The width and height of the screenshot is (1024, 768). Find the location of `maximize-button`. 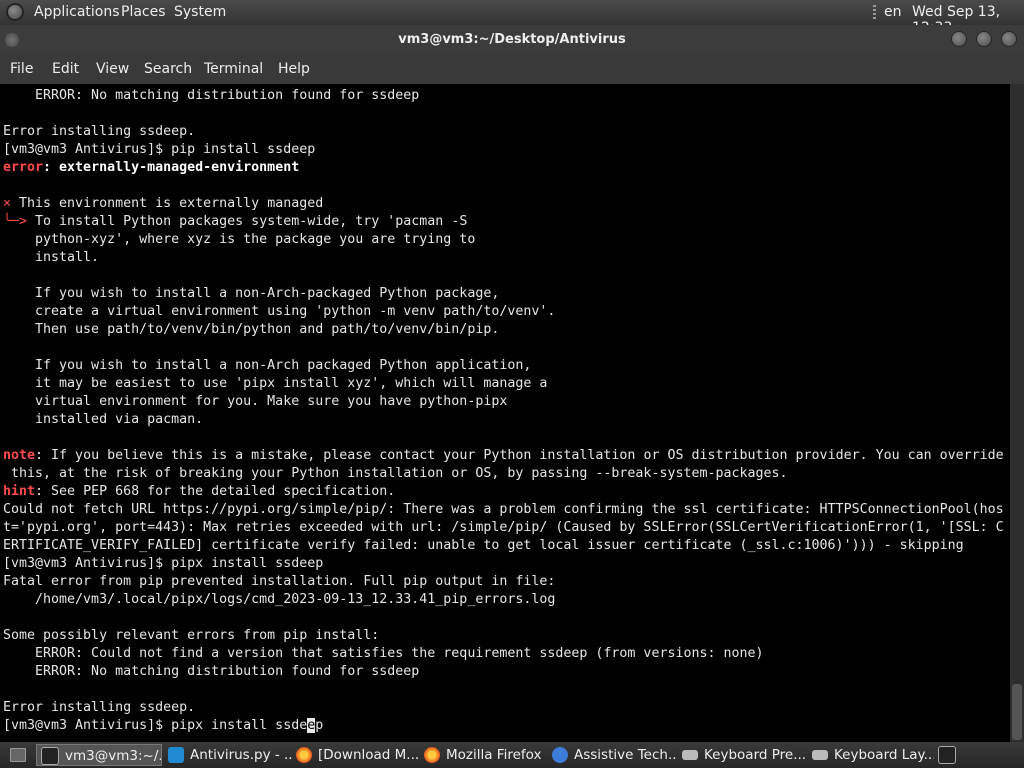

maximize-button is located at coordinates (984, 39).